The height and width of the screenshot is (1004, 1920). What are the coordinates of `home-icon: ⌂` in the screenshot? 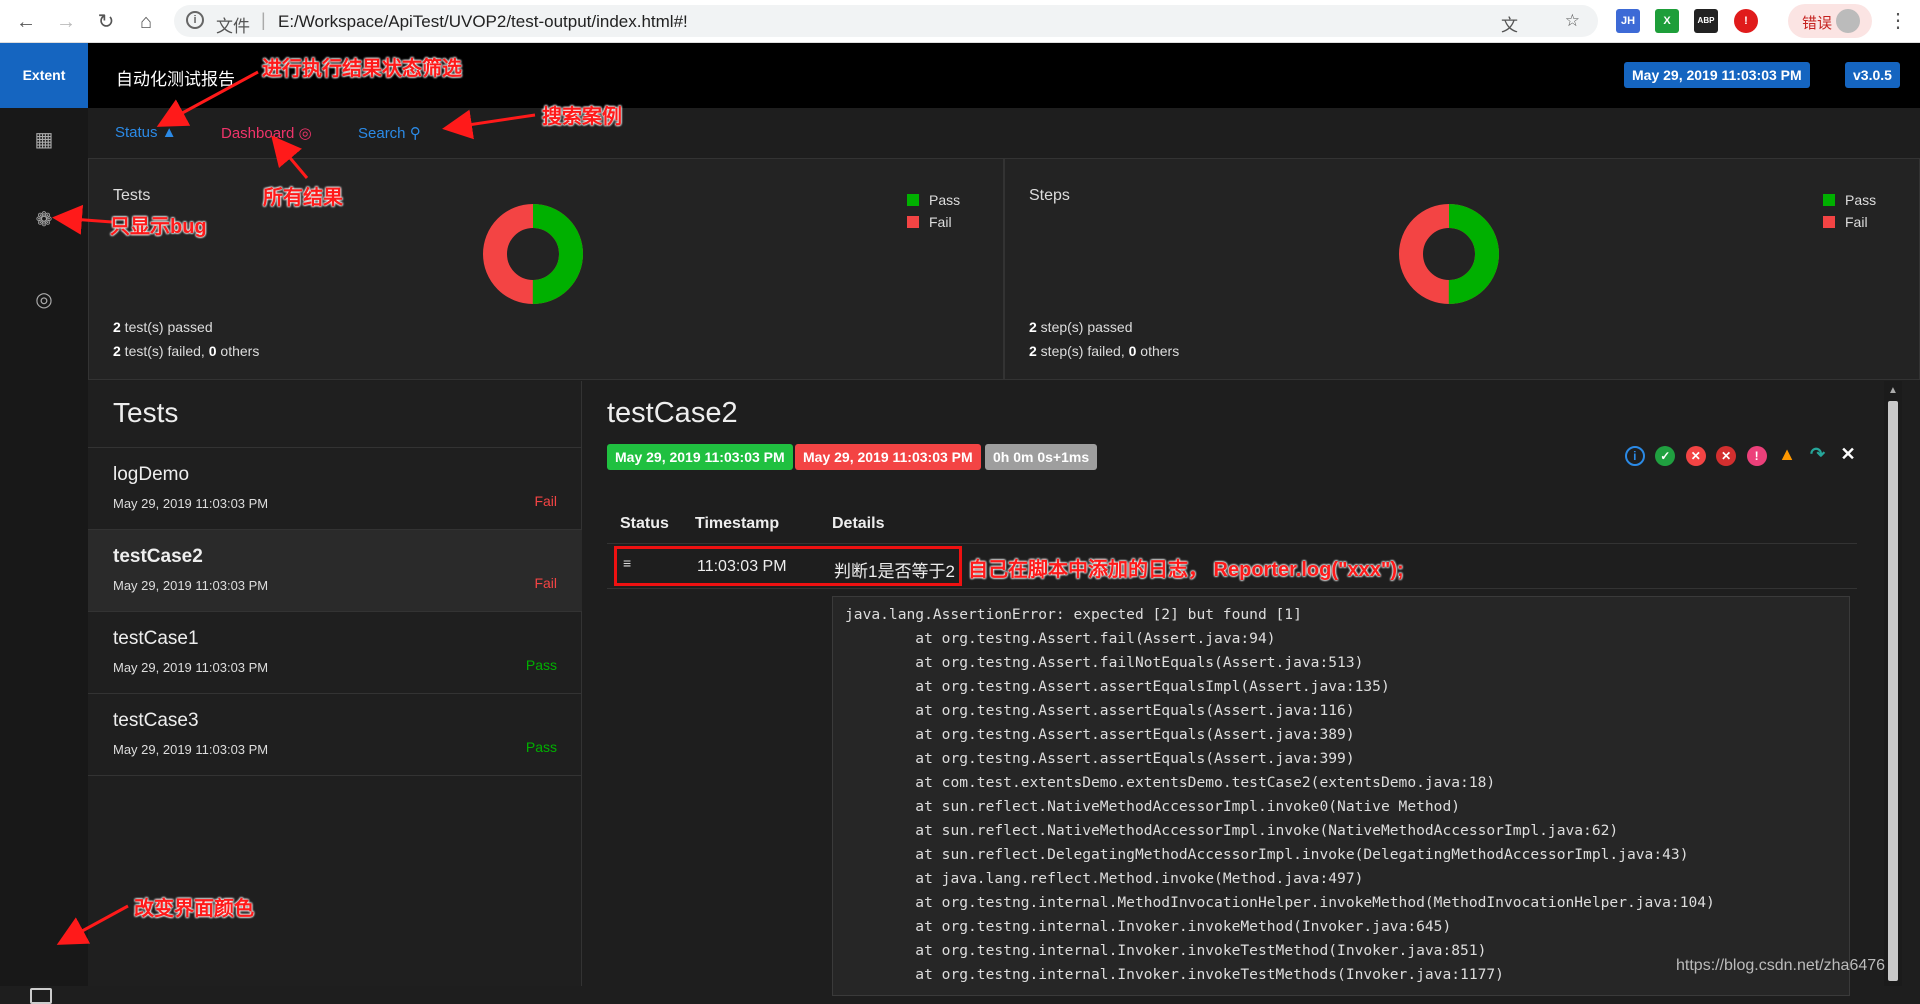 It's located at (146, 22).